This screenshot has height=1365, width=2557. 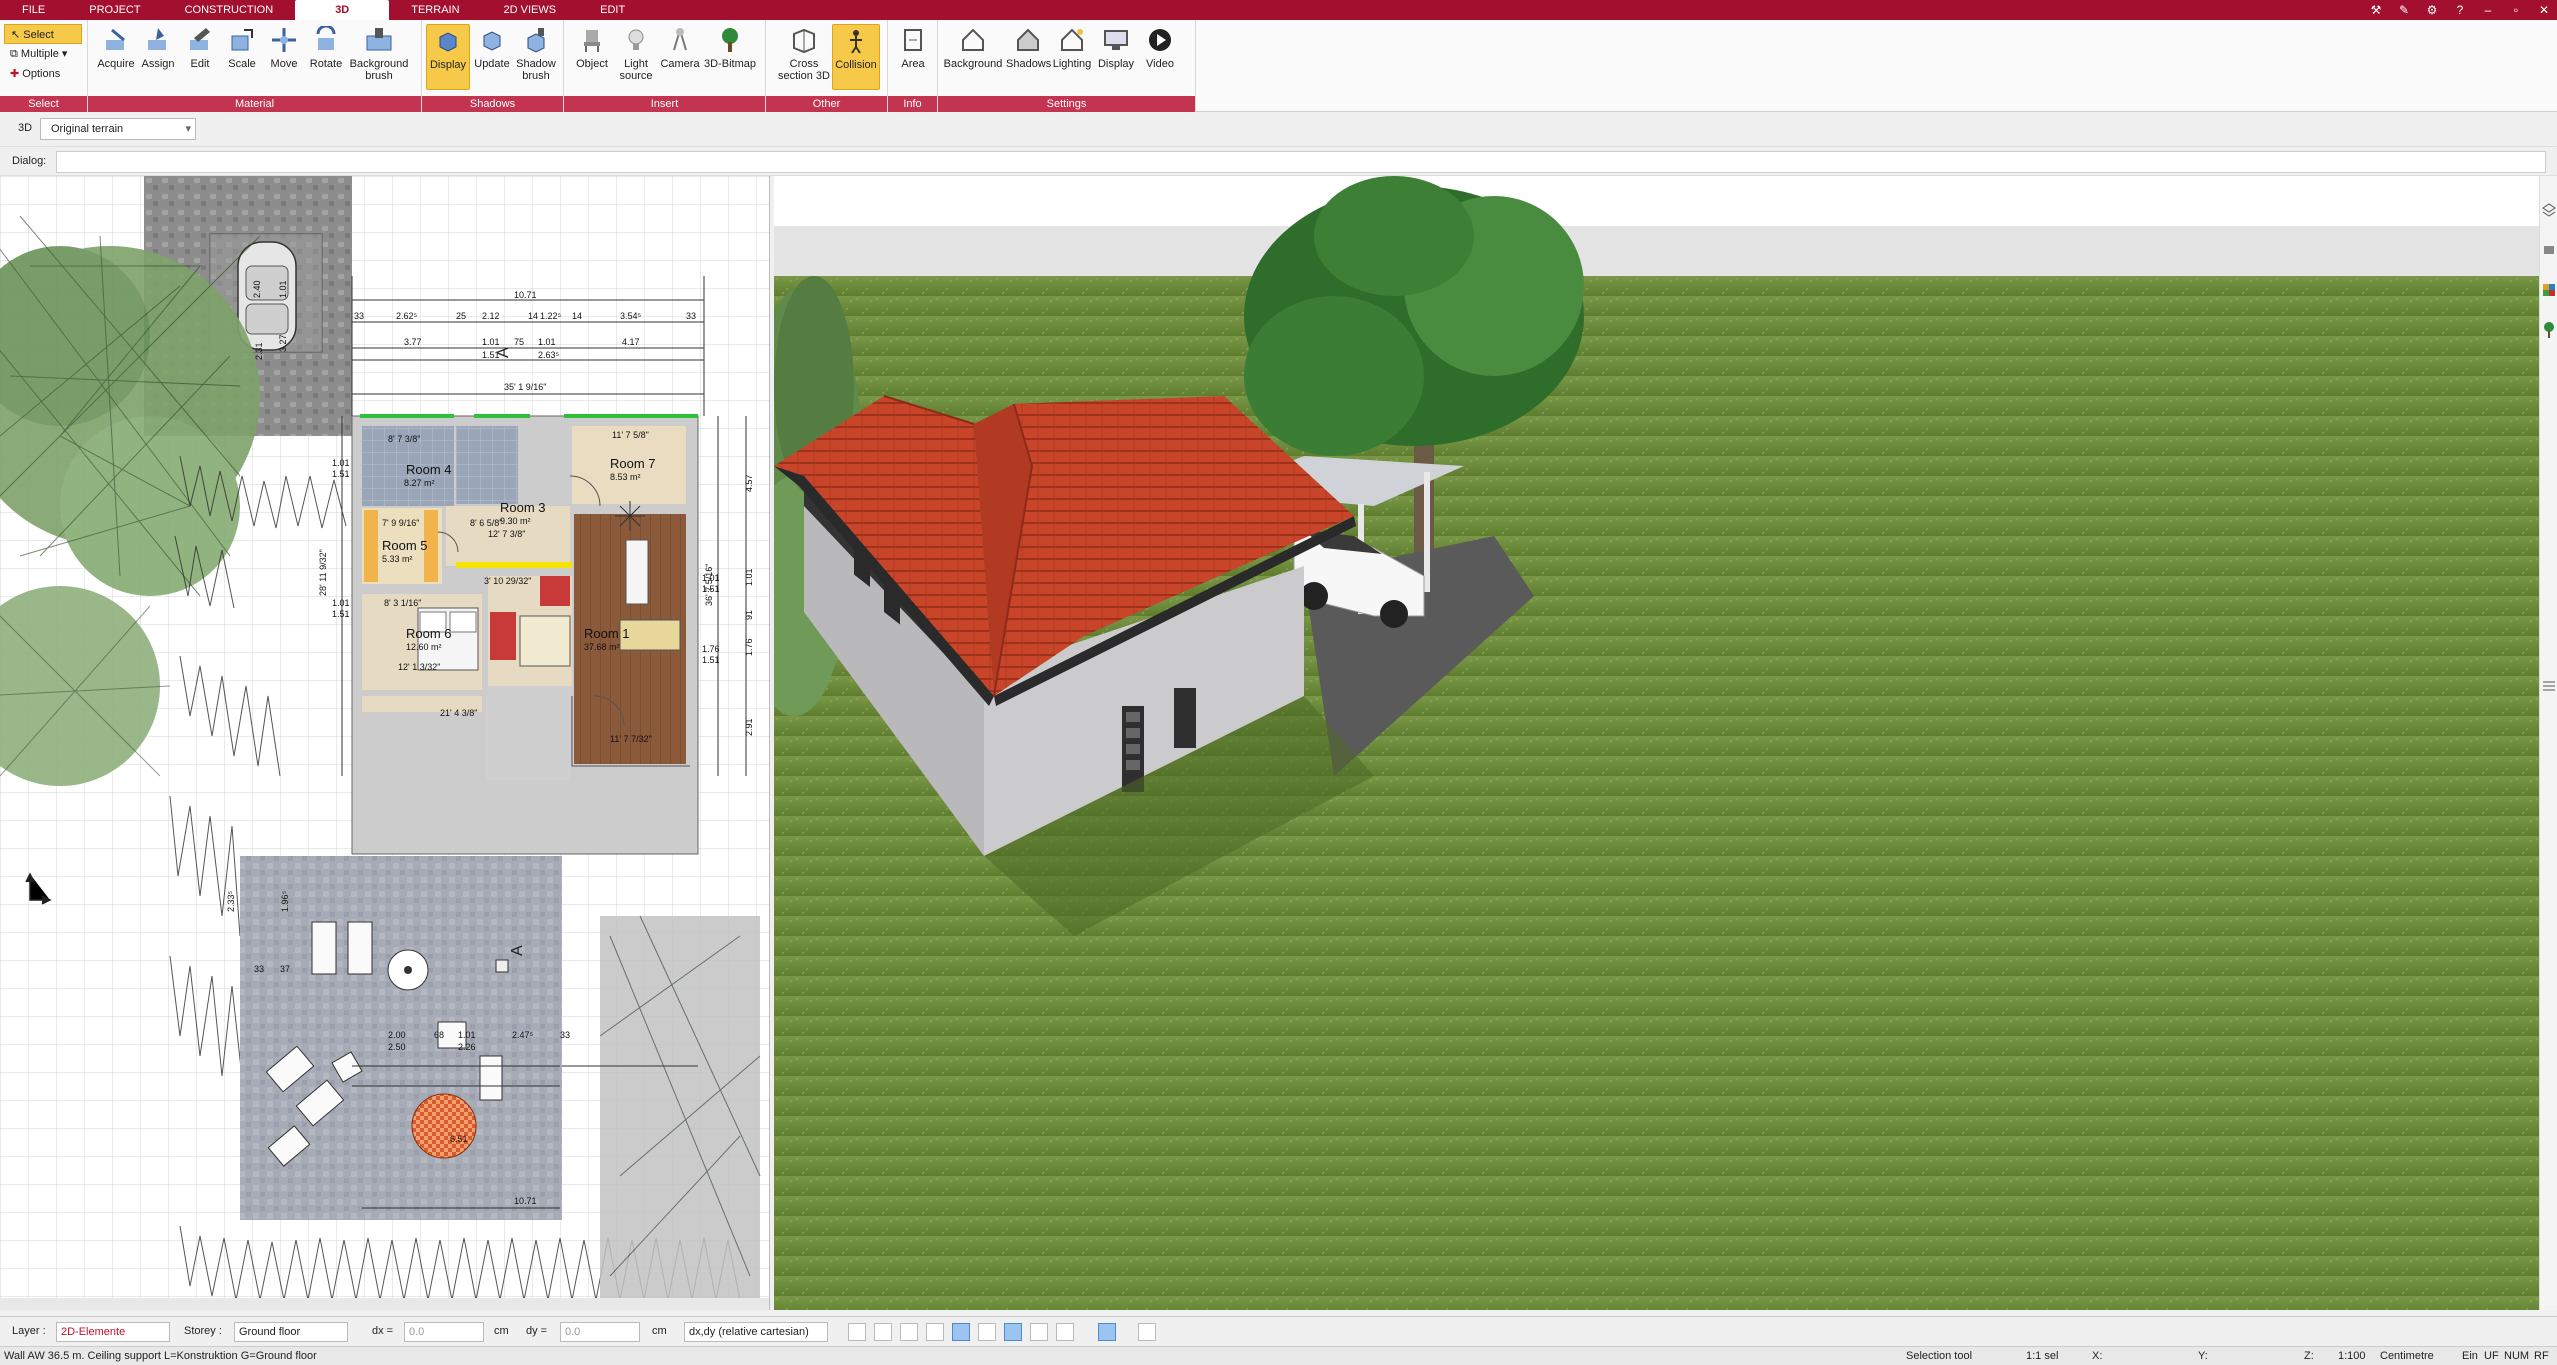 What do you see at coordinates (1301, 162) in the screenshot?
I see `dialog-input` at bounding box center [1301, 162].